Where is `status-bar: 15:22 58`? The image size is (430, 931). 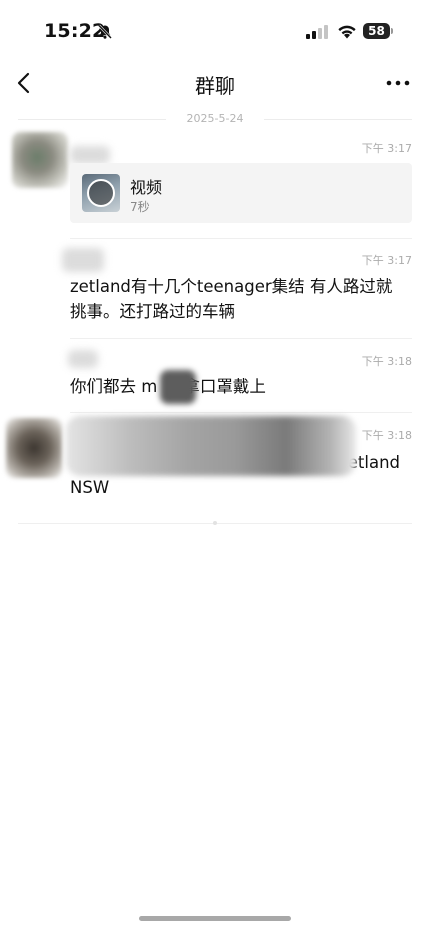
status-bar: 15:22 58 is located at coordinates (215, 30).